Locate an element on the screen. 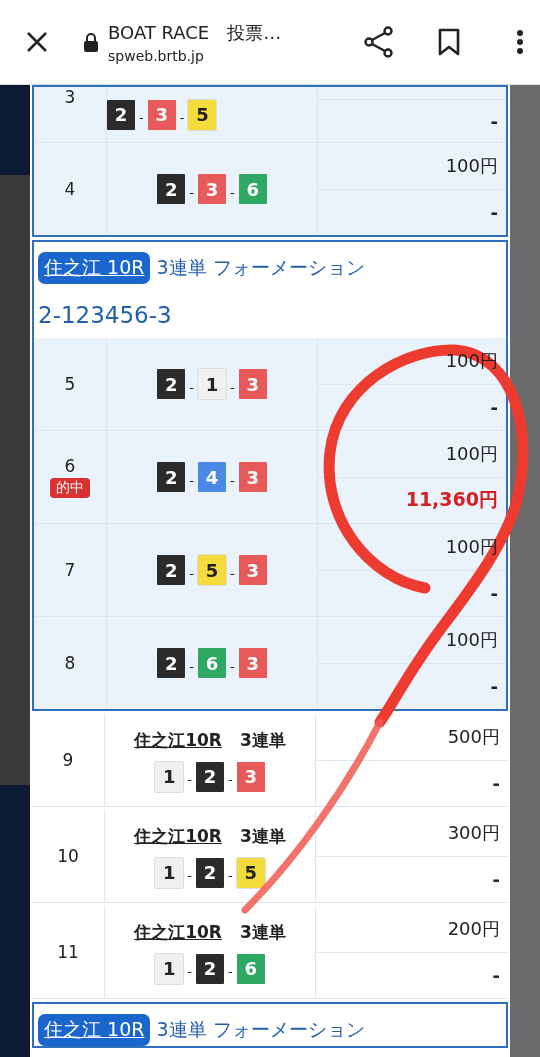  boat-number: 4 is located at coordinates (212, 477).